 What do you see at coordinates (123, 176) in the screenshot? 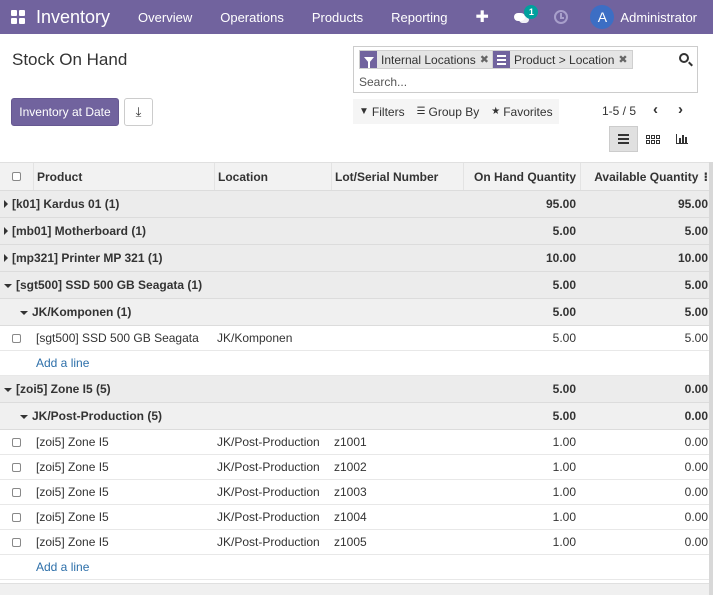
I see `header-product: Product` at bounding box center [123, 176].